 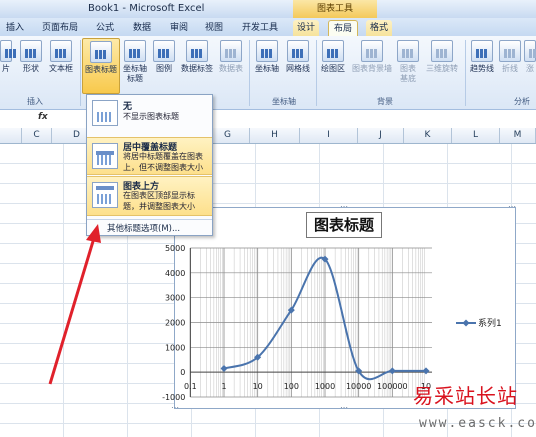 I want to click on watermark-url: www.easck.com, so click(x=477, y=423).